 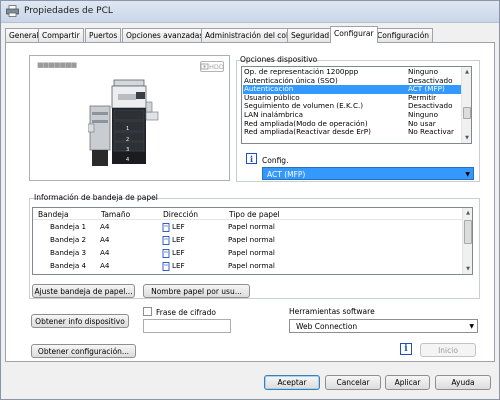 I want to click on table-row: Bandeja 3 A4 LEF Papel normal, so click(x=248, y=253).